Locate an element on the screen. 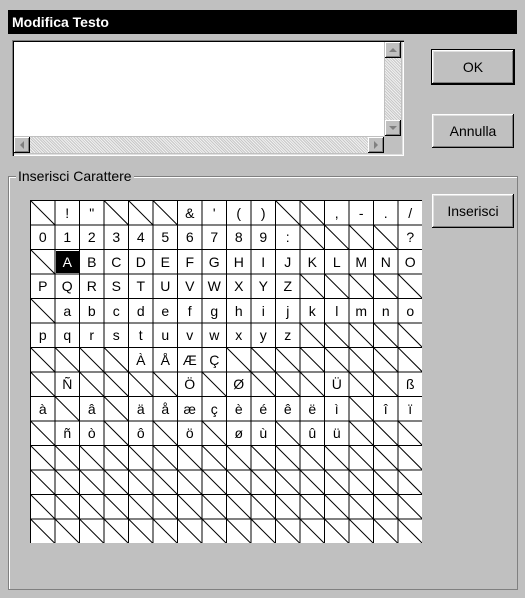  character-cell: ò is located at coordinates (92, 433).